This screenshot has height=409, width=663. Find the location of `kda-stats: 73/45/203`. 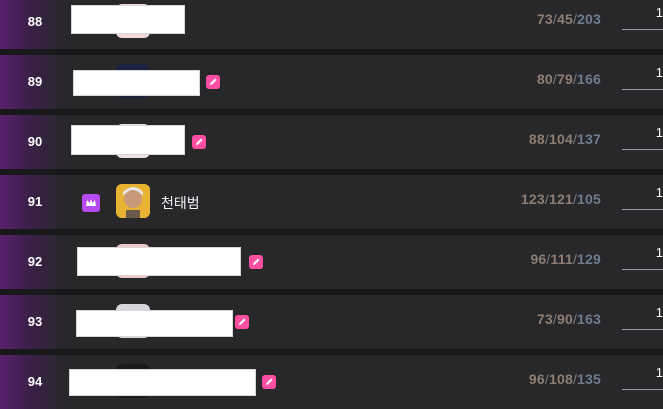

kda-stats: 73/45/203 is located at coordinates (568, 19).